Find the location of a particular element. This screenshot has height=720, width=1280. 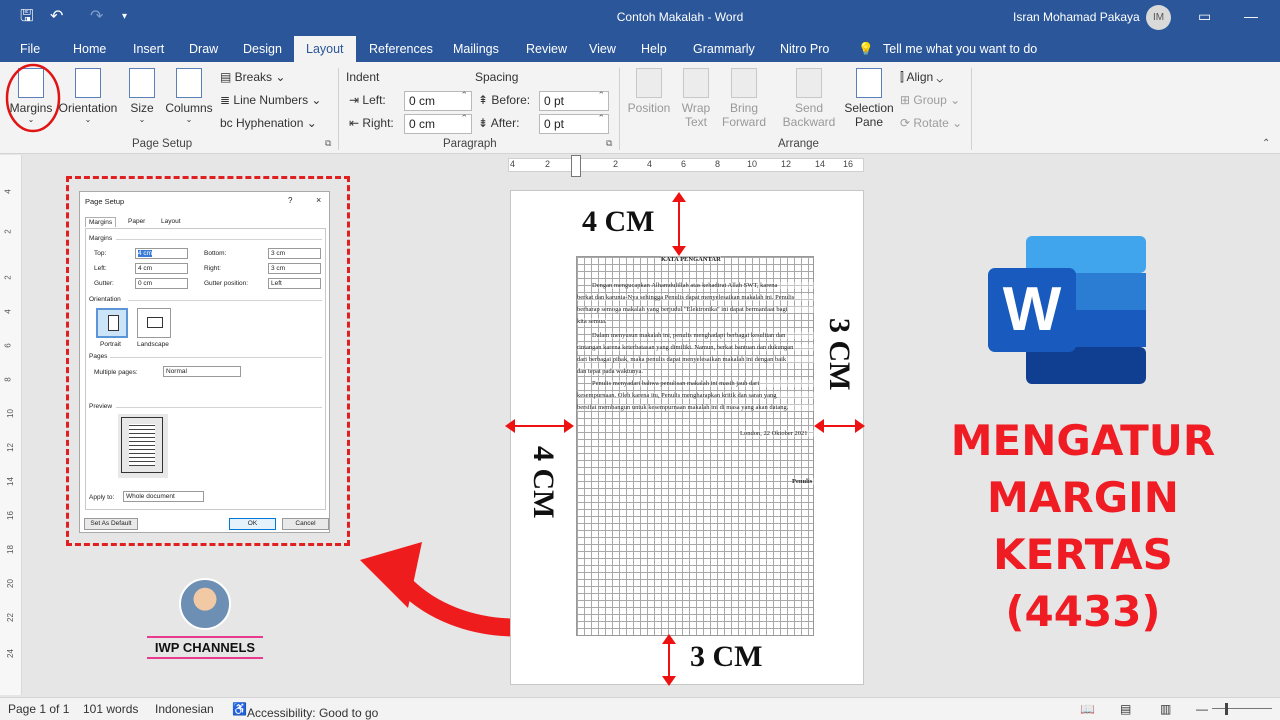

minimize-icon: — is located at coordinates (1251, 16).